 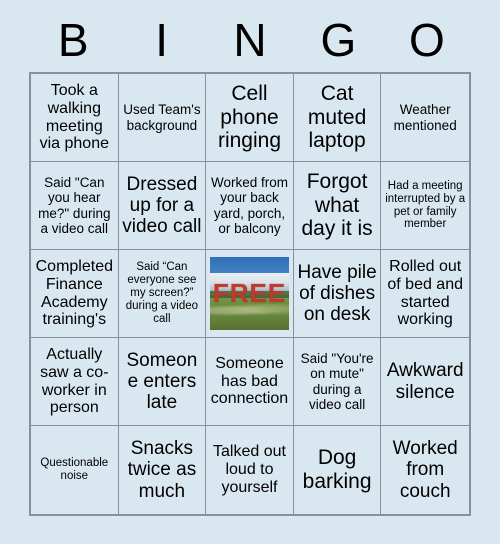 I want to click on free-space-label: FREE, so click(x=249, y=293).